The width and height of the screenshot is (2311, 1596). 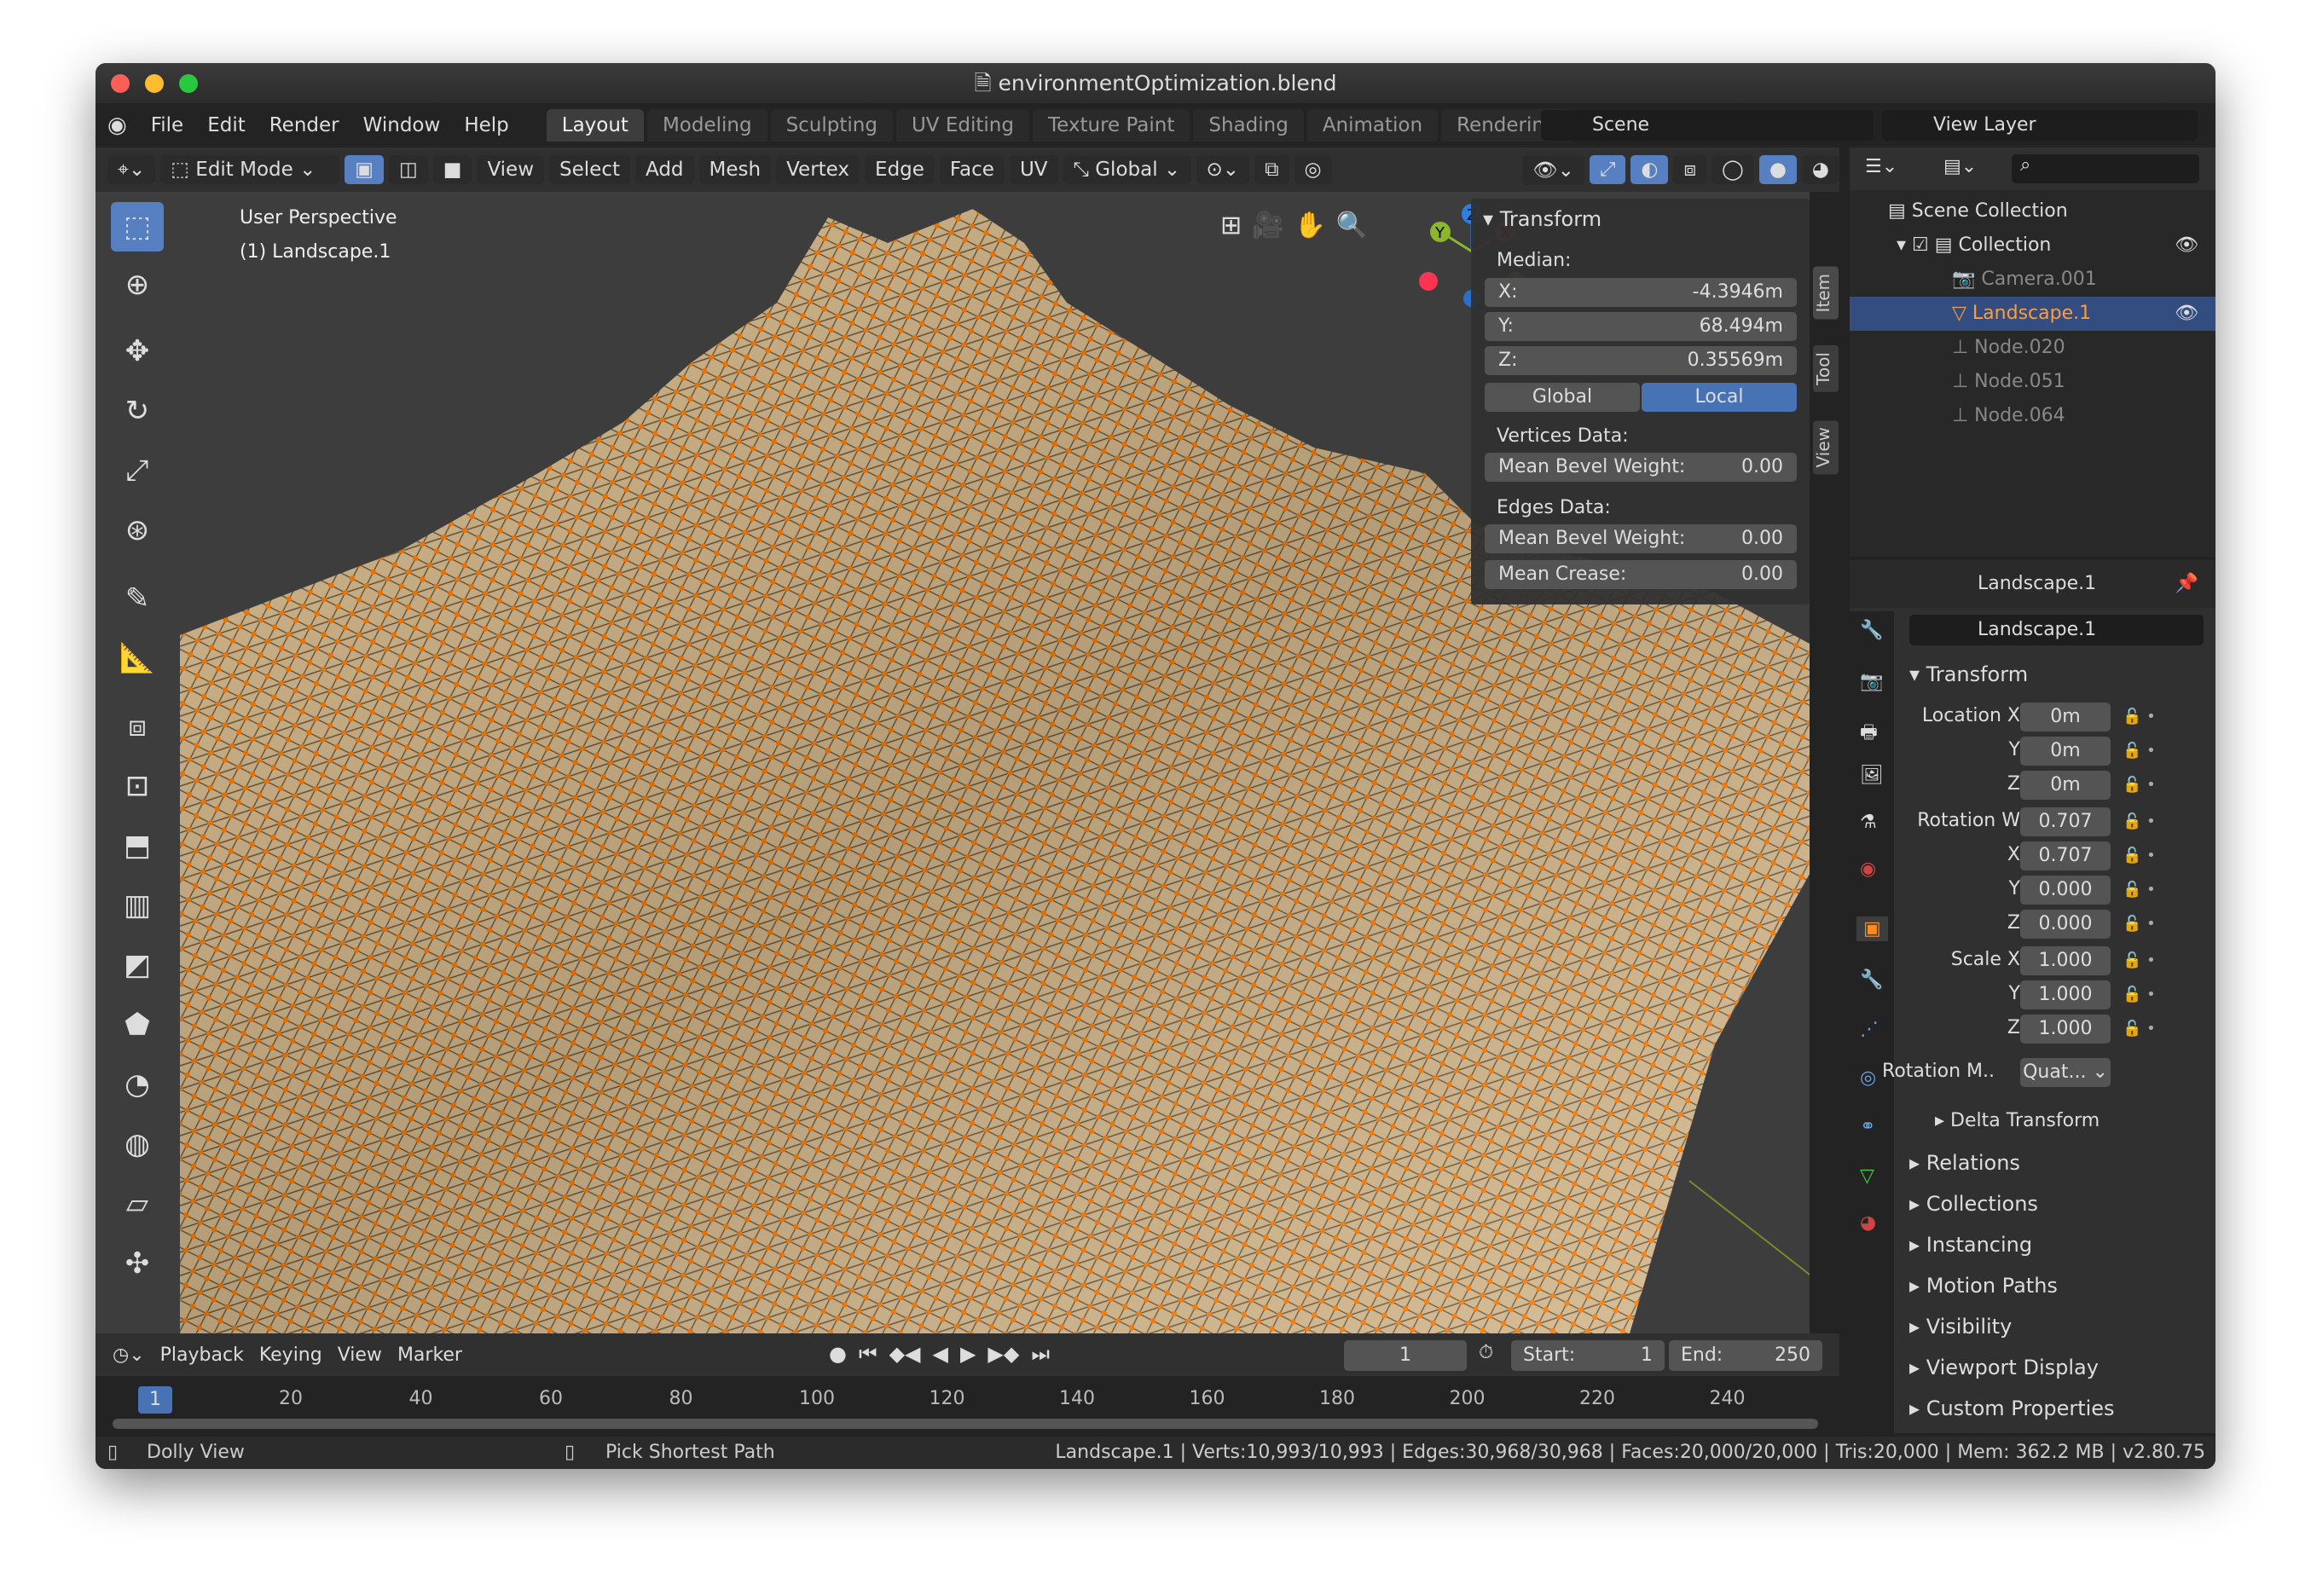 I want to click on vertex-select-icon: ▣, so click(x=365, y=169).